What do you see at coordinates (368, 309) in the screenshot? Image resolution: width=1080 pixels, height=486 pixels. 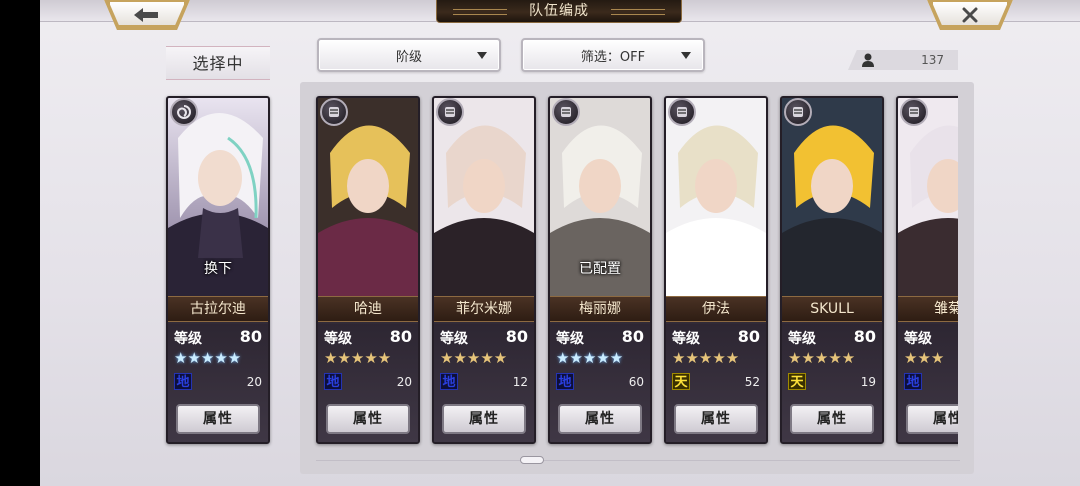 I see `character-name: 哈迪` at bounding box center [368, 309].